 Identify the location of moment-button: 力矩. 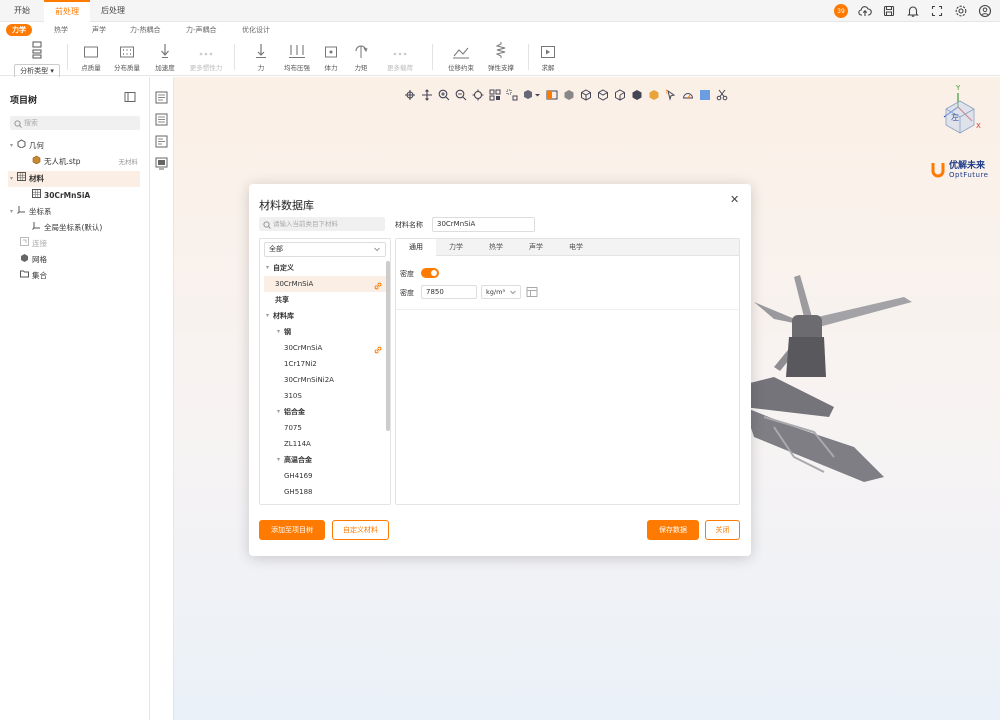
(361, 57).